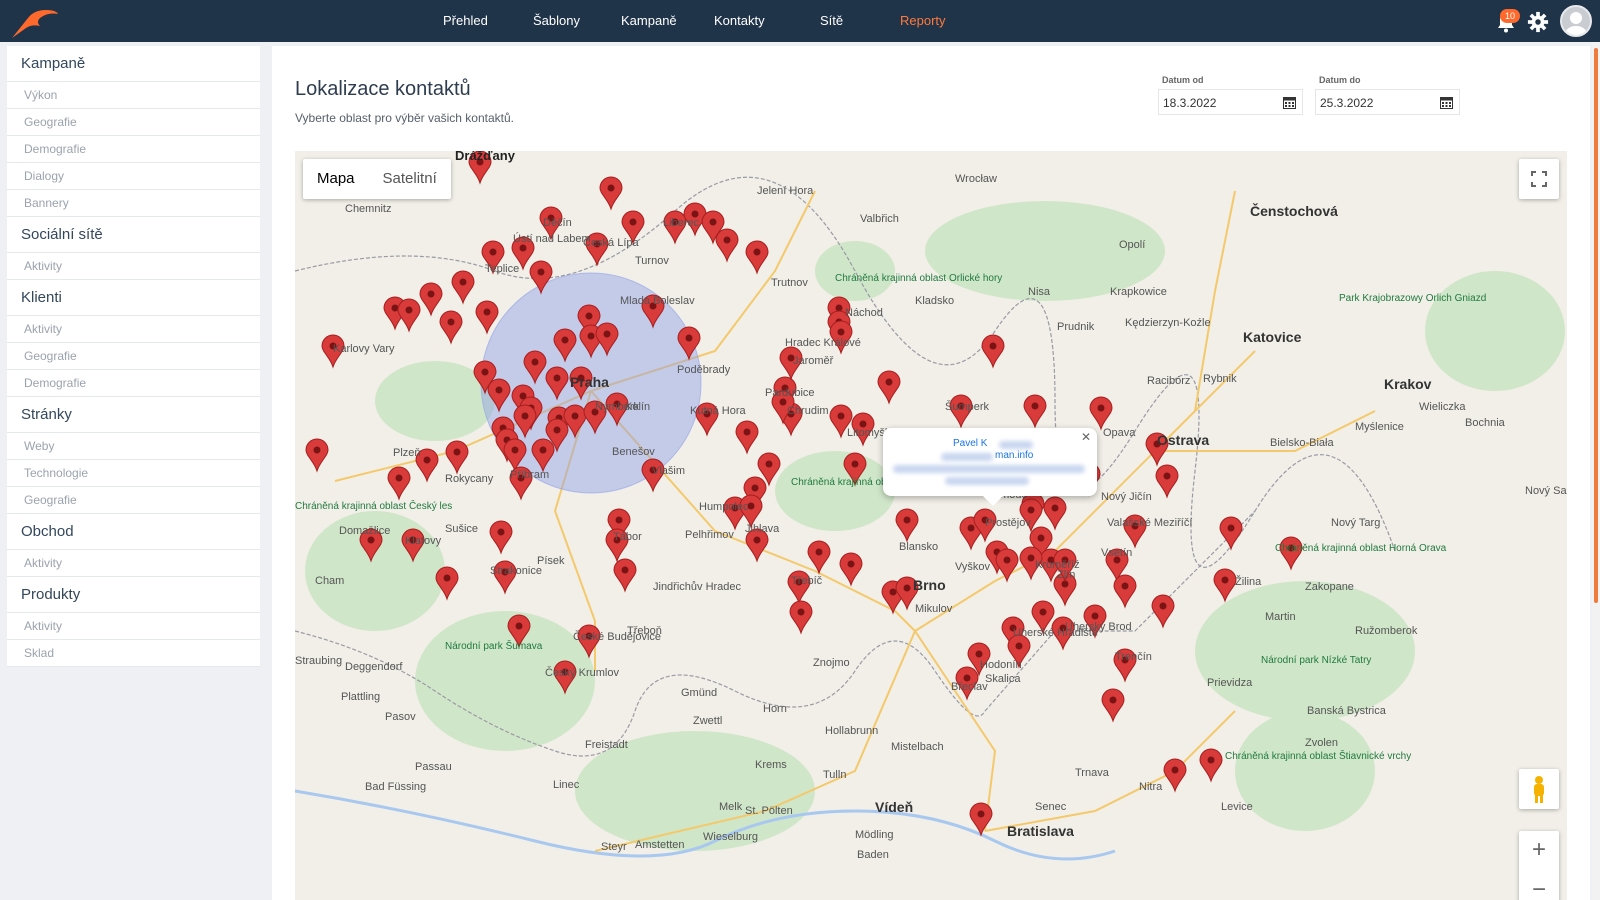 This screenshot has height=900, width=1600. Describe the element at coordinates (808, 411) in the screenshot. I see `map-label-chrudim: Chrudim` at that location.